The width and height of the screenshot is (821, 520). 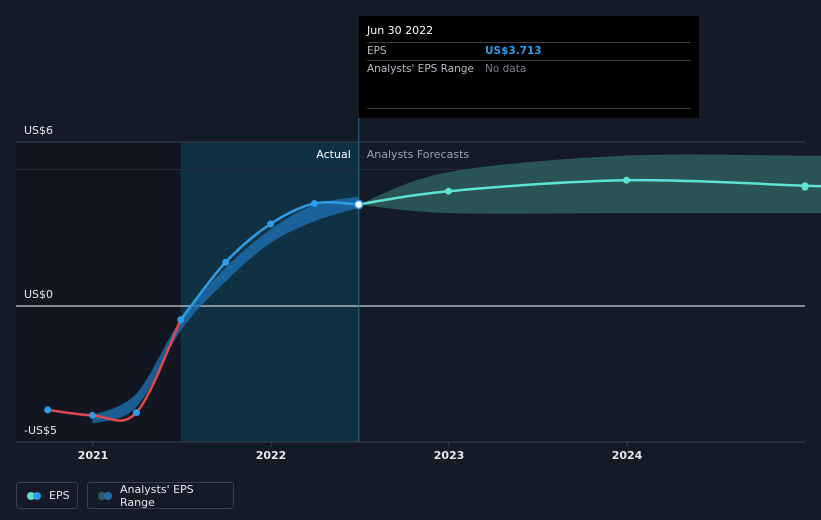 I want to click on legend-range-button: Analysts' EPS Range, so click(x=160, y=495).